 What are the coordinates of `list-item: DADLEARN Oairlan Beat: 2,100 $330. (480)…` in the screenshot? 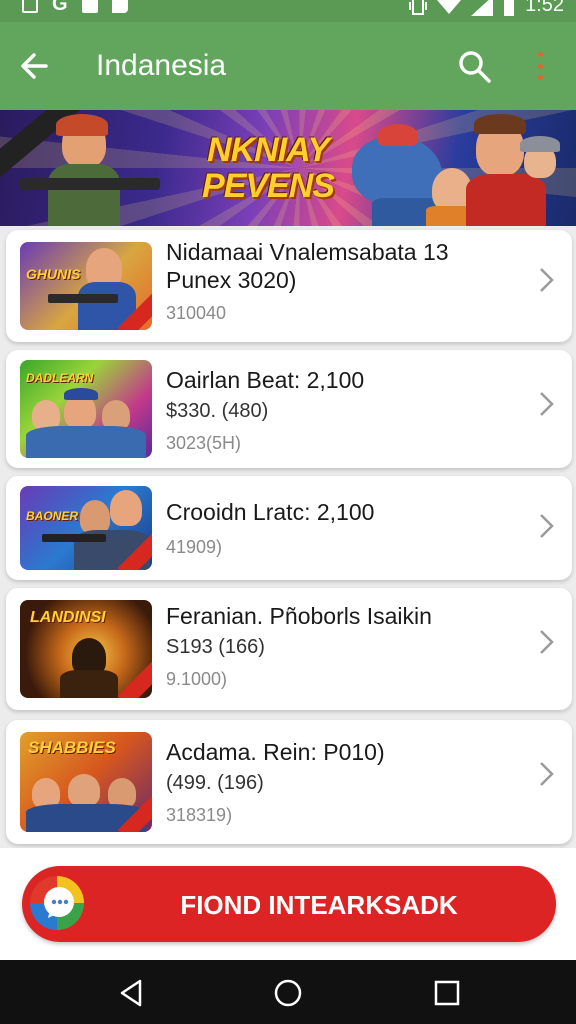 It's located at (289, 409).